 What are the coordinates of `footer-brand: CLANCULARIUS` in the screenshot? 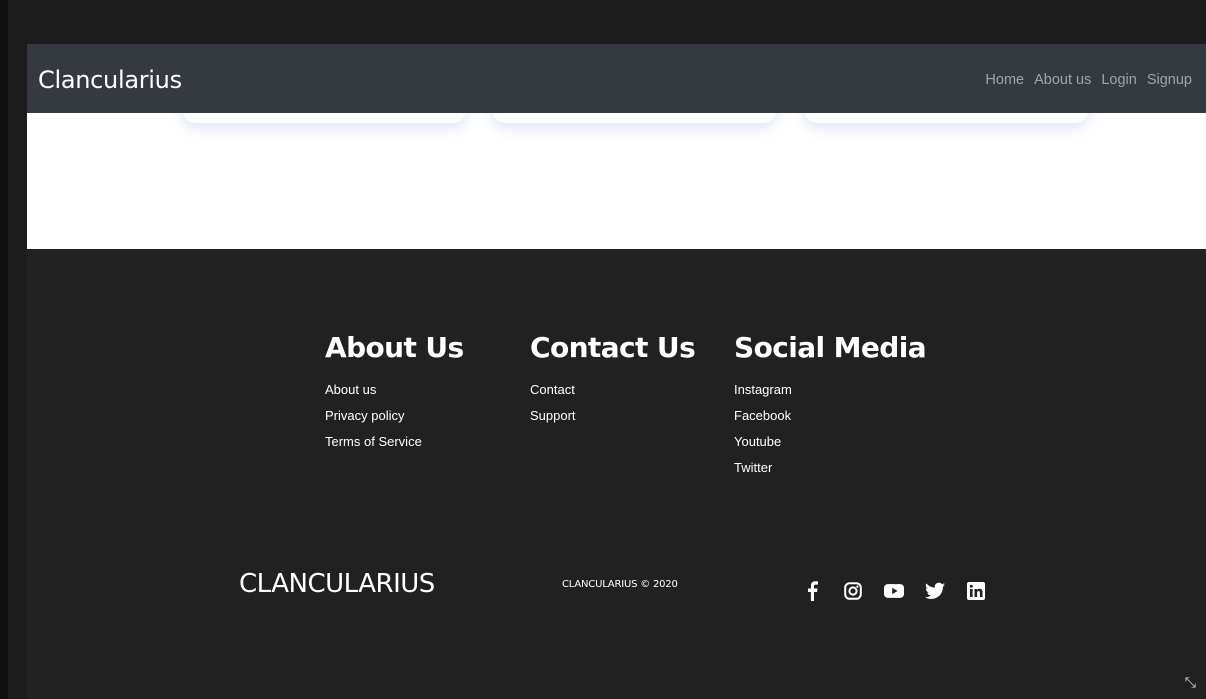 It's located at (337, 584).